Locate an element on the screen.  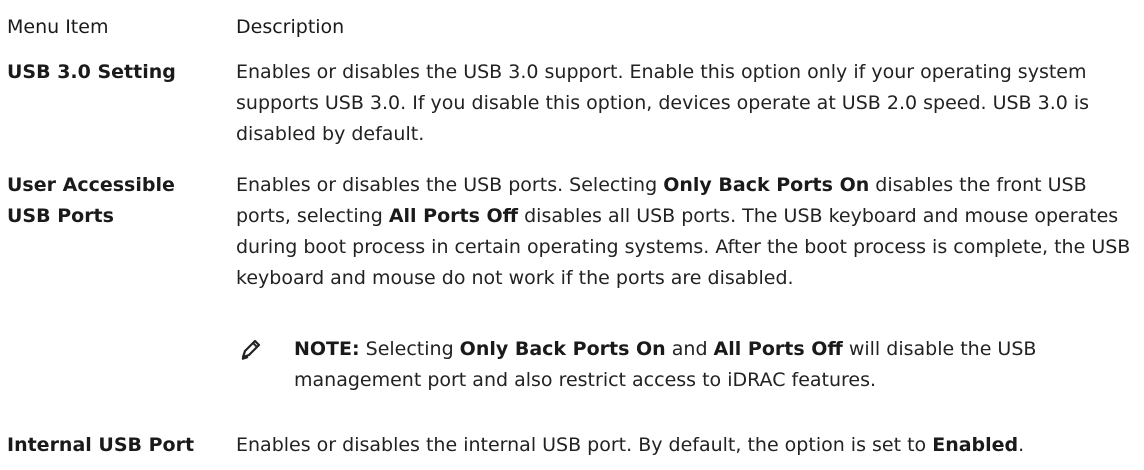
option-enabled: Enabled is located at coordinates (975, 445).